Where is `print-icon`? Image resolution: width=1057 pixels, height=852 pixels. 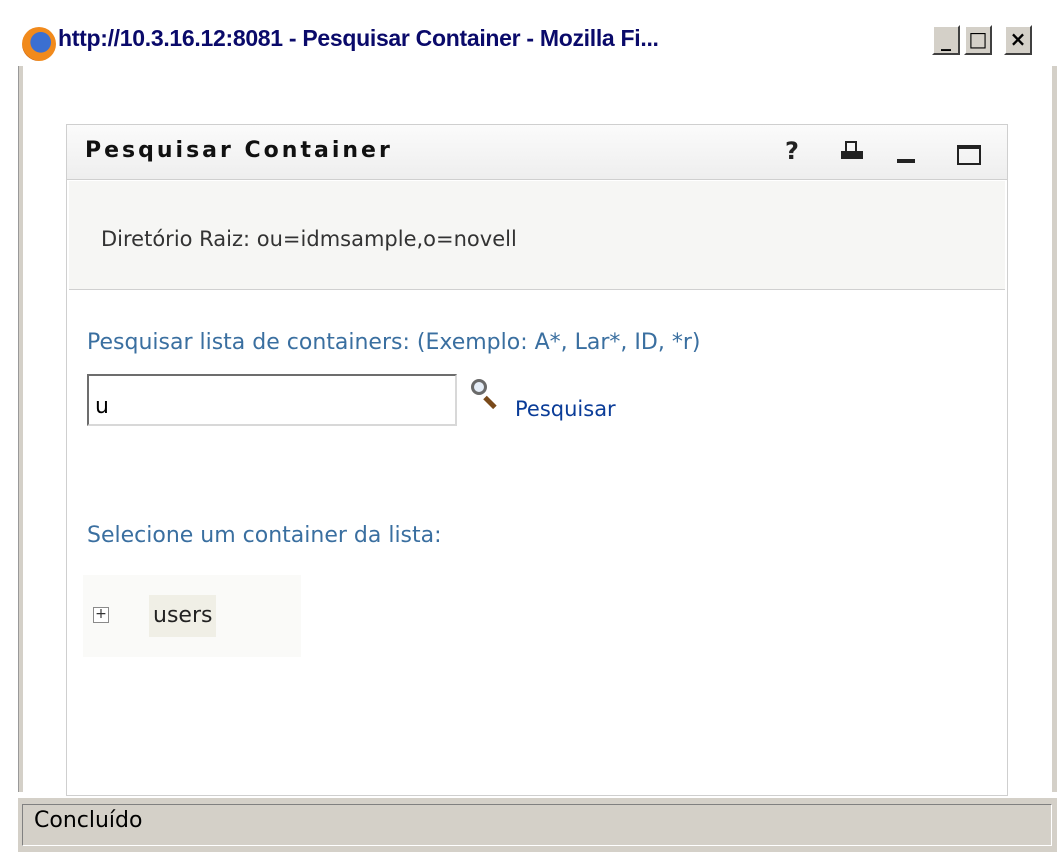 print-icon is located at coordinates (852, 151).